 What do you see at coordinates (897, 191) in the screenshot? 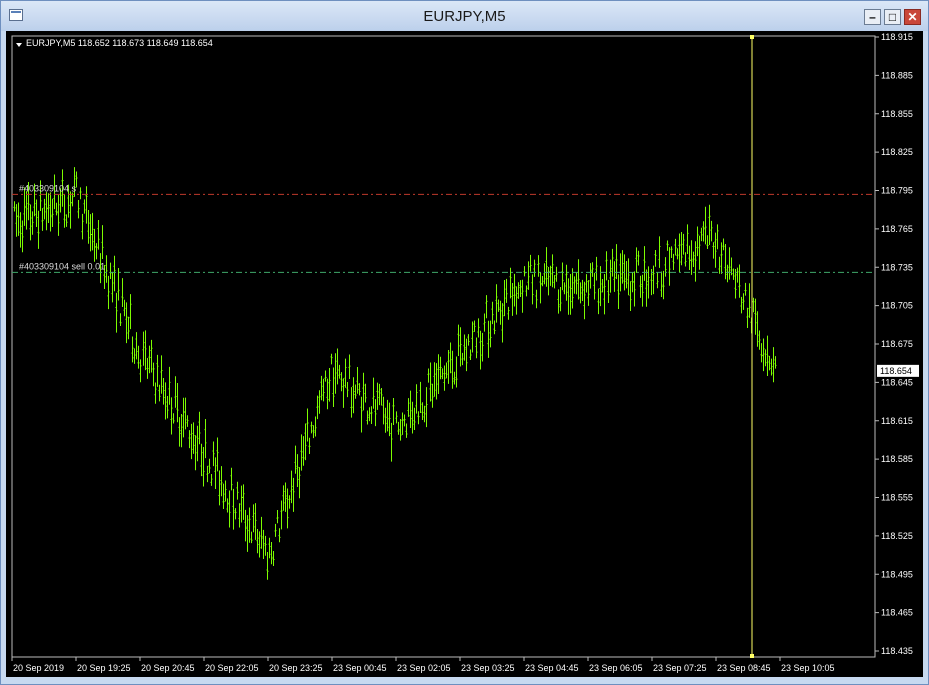
I see `y-axis-tick-label: 118.795` at bounding box center [897, 191].